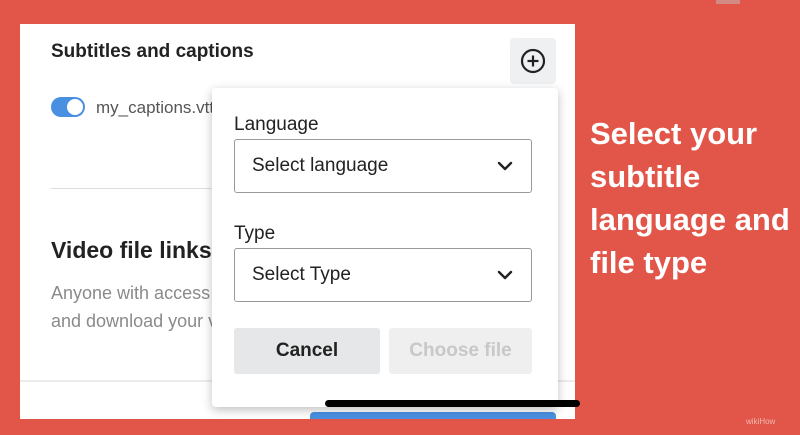 The image size is (800, 435). I want to click on bottom-action-button, so click(433, 415).